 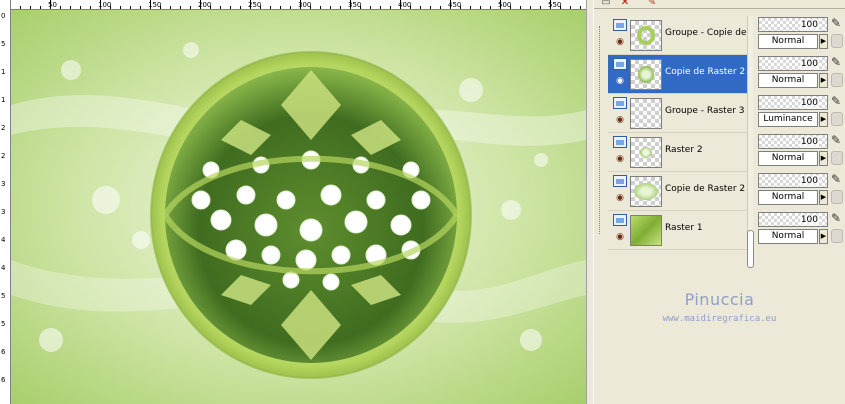 I want to click on layer-row: ◉ Raster 1, so click(x=678, y=230).